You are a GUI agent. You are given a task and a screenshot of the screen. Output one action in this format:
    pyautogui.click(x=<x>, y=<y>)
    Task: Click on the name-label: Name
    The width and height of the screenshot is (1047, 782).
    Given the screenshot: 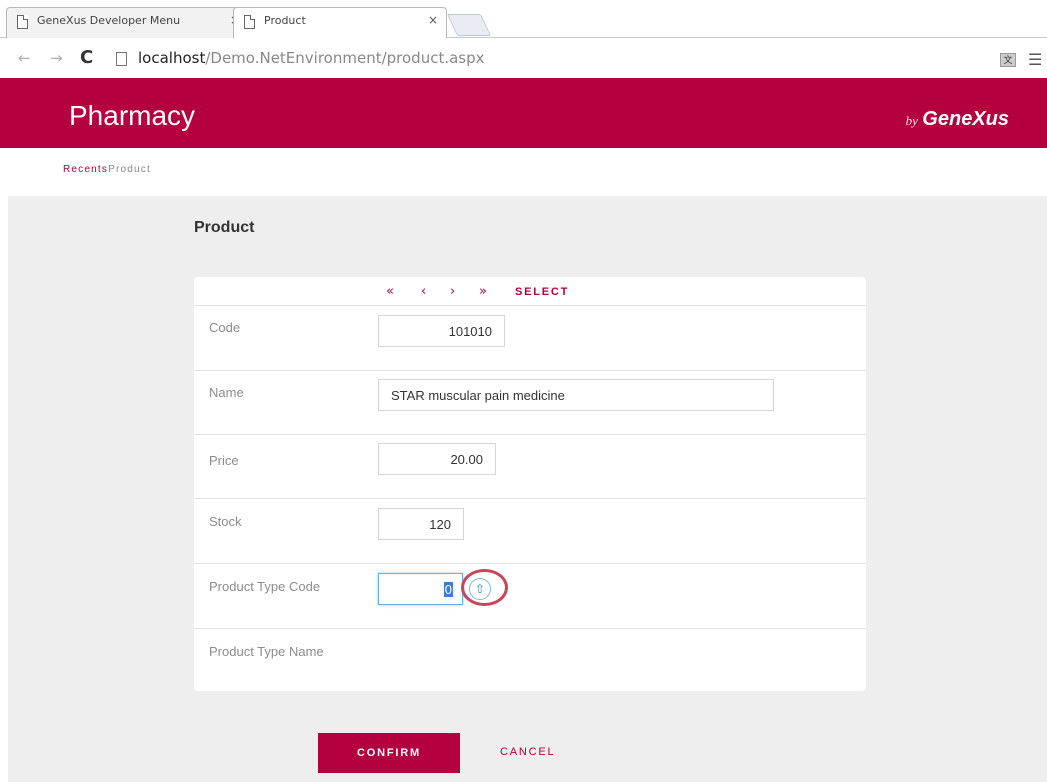 What is the action you would take?
    pyautogui.click(x=226, y=392)
    